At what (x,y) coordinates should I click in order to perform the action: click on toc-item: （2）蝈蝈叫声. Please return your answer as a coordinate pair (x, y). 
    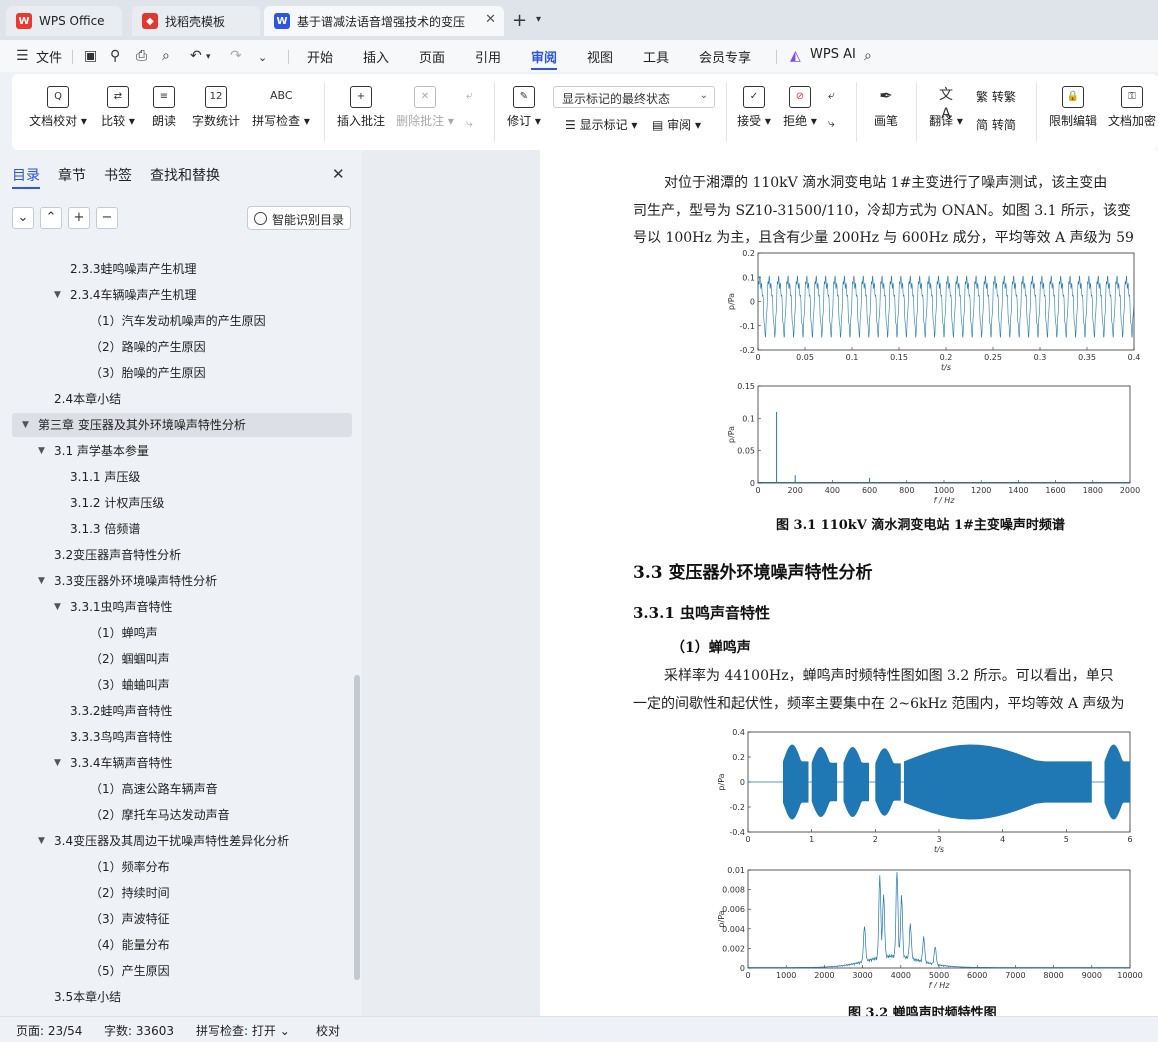
    Looking at the image, I should click on (182, 659).